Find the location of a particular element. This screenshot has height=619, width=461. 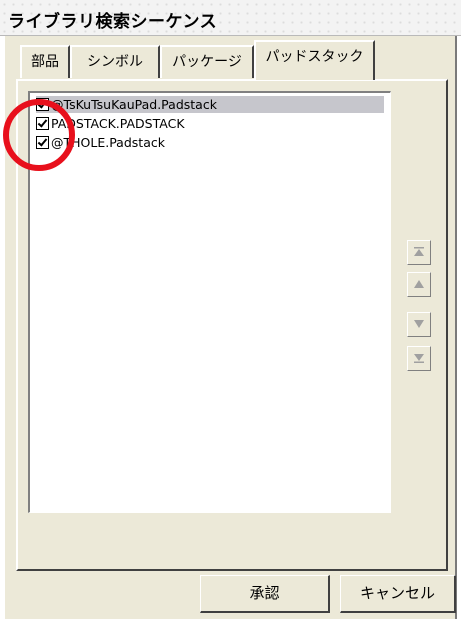

list-item: PADSTACK.PADSTACK is located at coordinates (210, 123).